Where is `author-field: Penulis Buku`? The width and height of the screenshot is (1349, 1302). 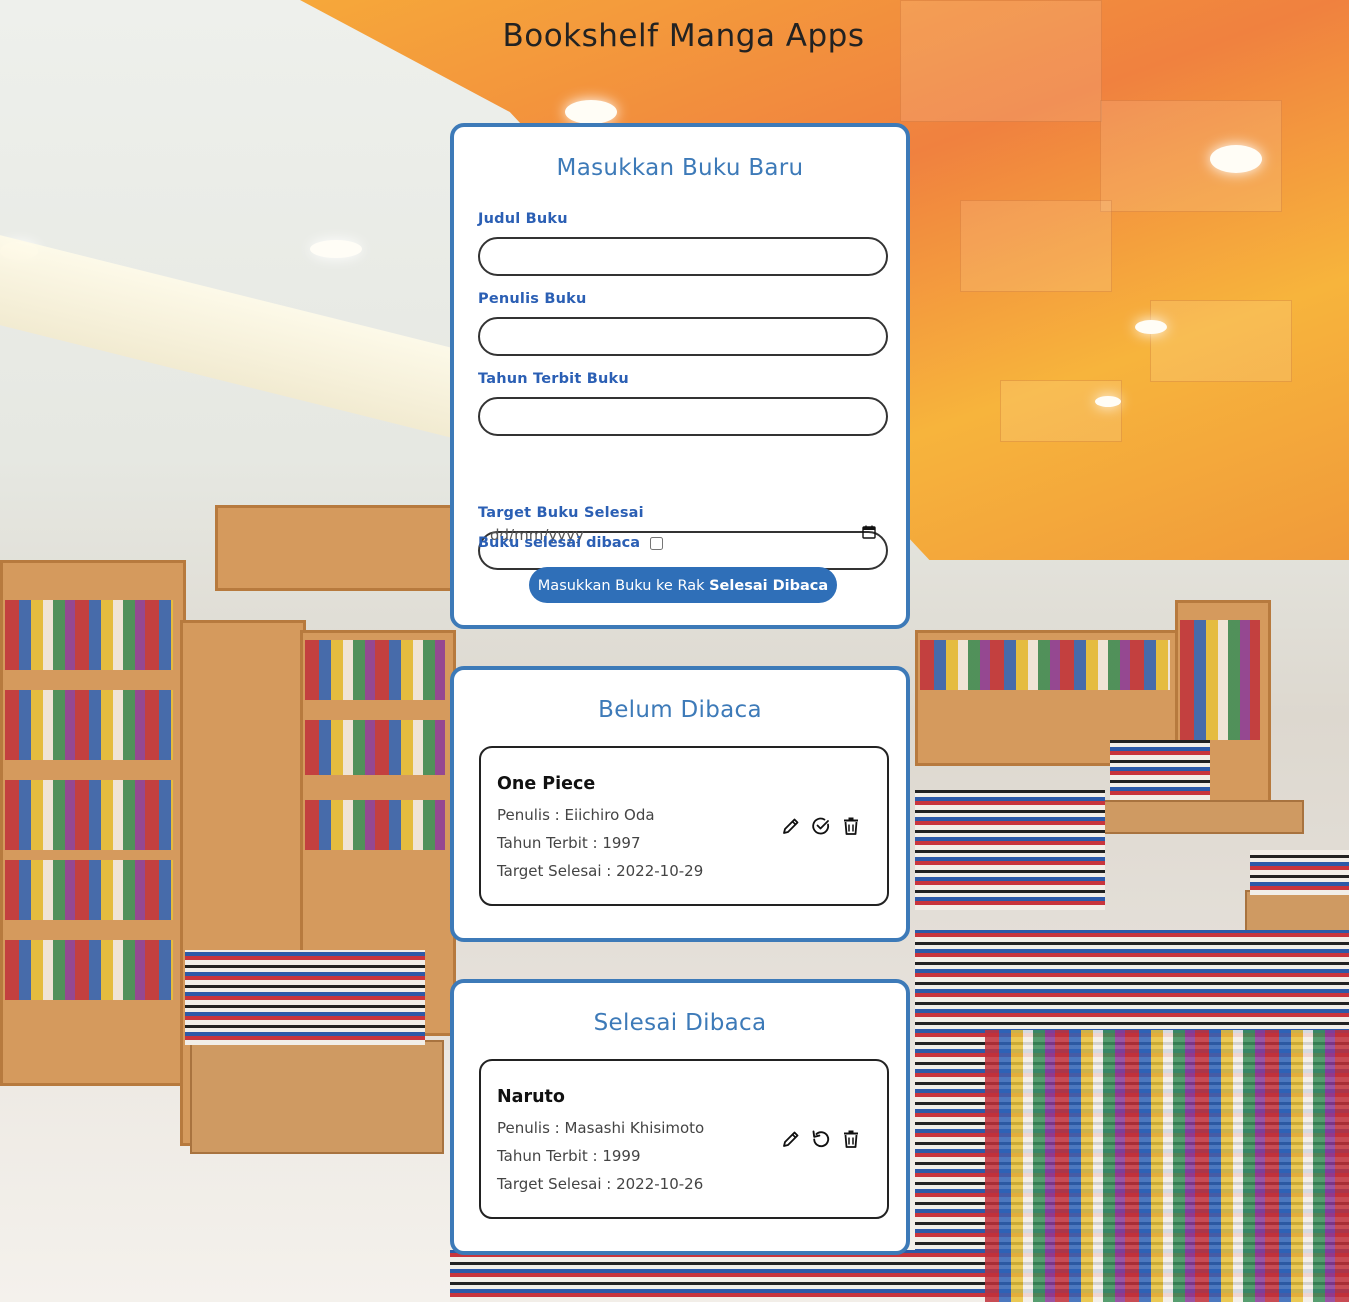
author-field: Penulis Buku is located at coordinates (683, 323).